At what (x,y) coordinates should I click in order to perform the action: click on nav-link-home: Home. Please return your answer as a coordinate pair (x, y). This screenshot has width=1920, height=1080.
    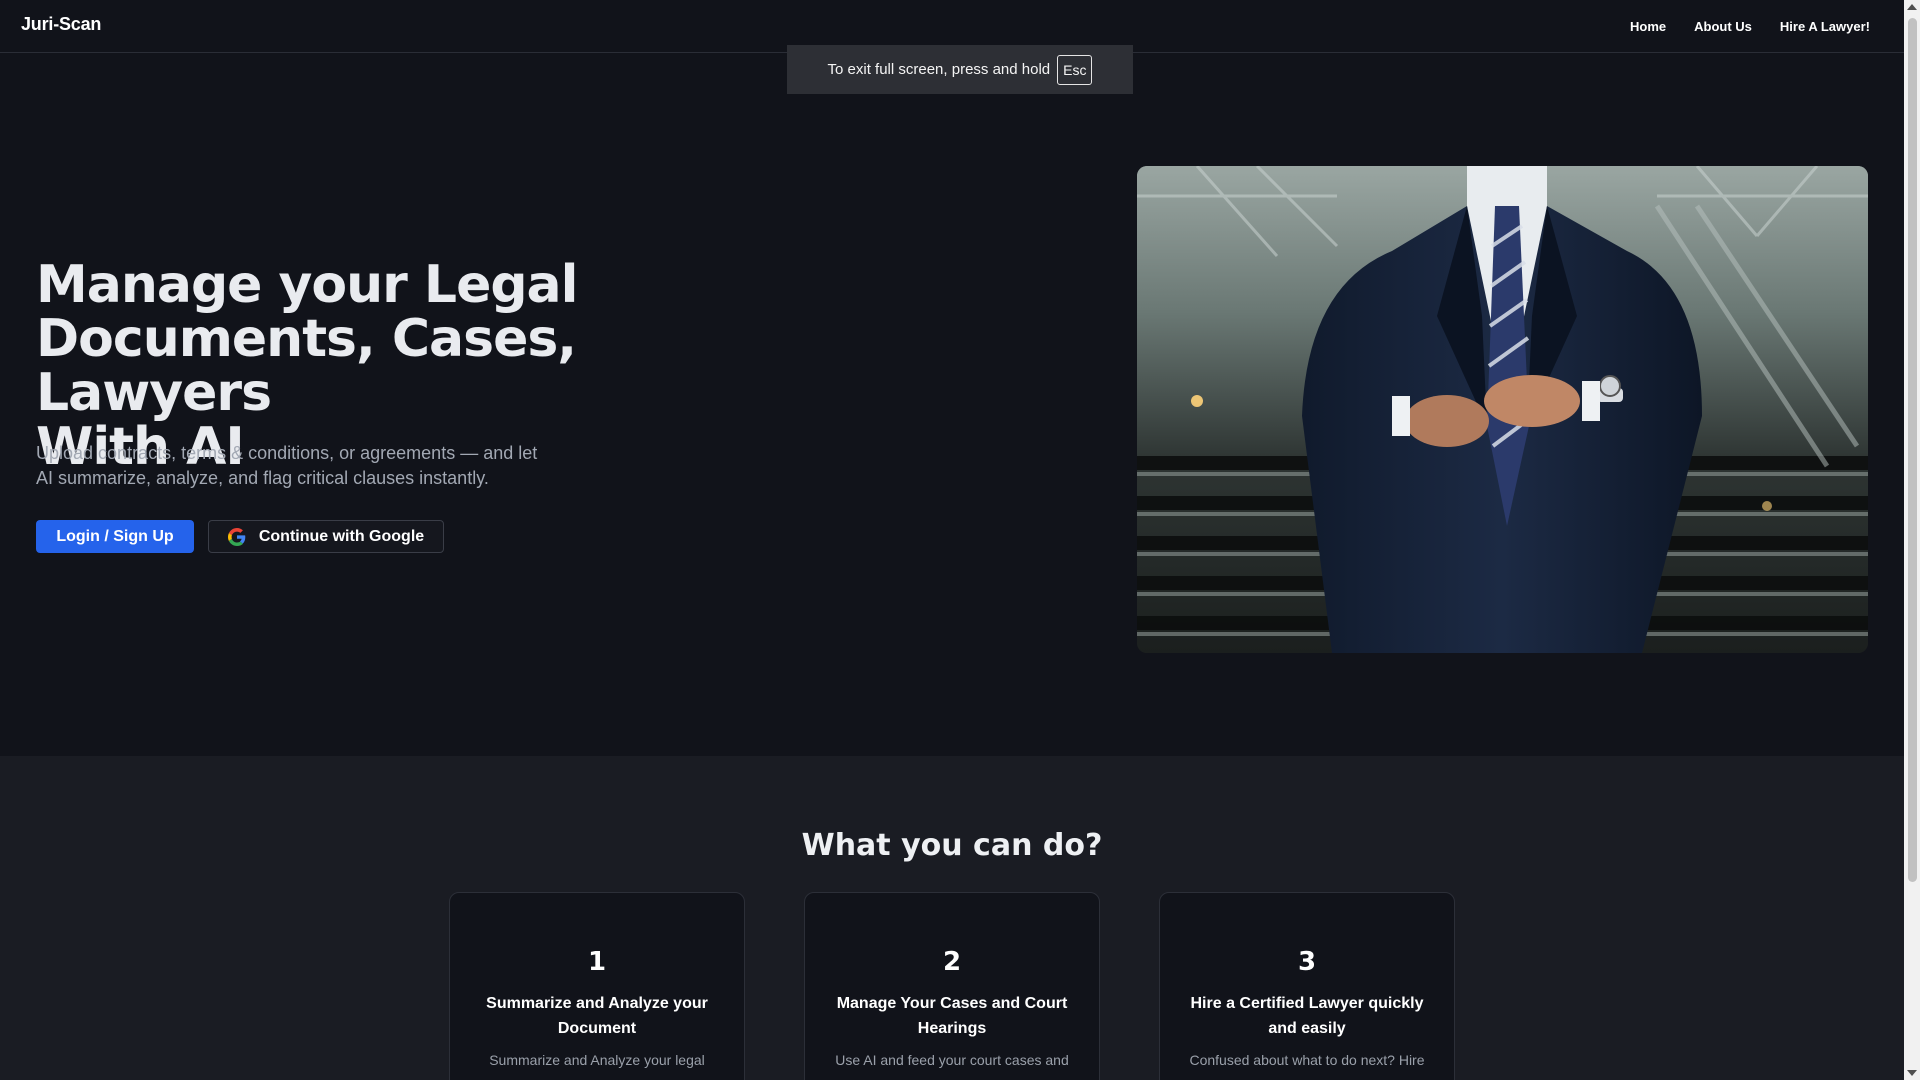
    Looking at the image, I should click on (1648, 26).